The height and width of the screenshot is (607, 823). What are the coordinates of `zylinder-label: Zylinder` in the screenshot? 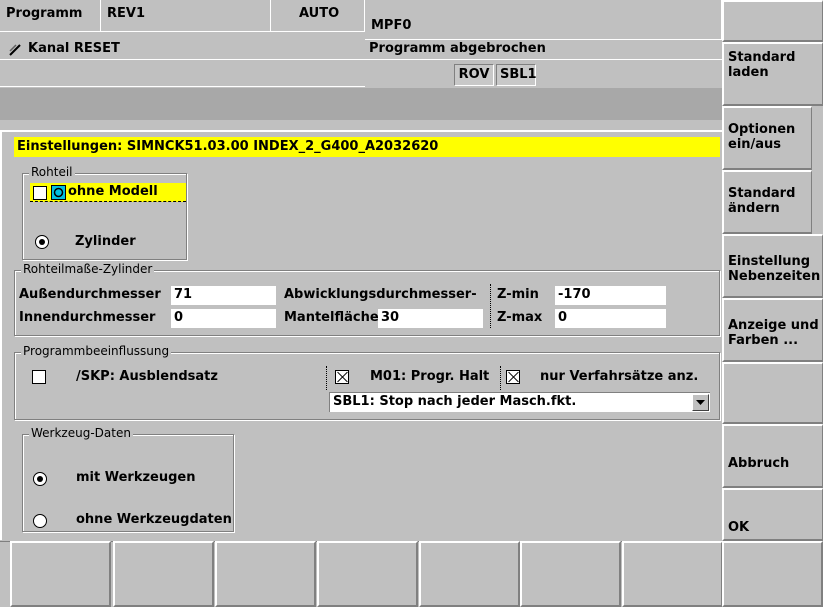 It's located at (105, 241).